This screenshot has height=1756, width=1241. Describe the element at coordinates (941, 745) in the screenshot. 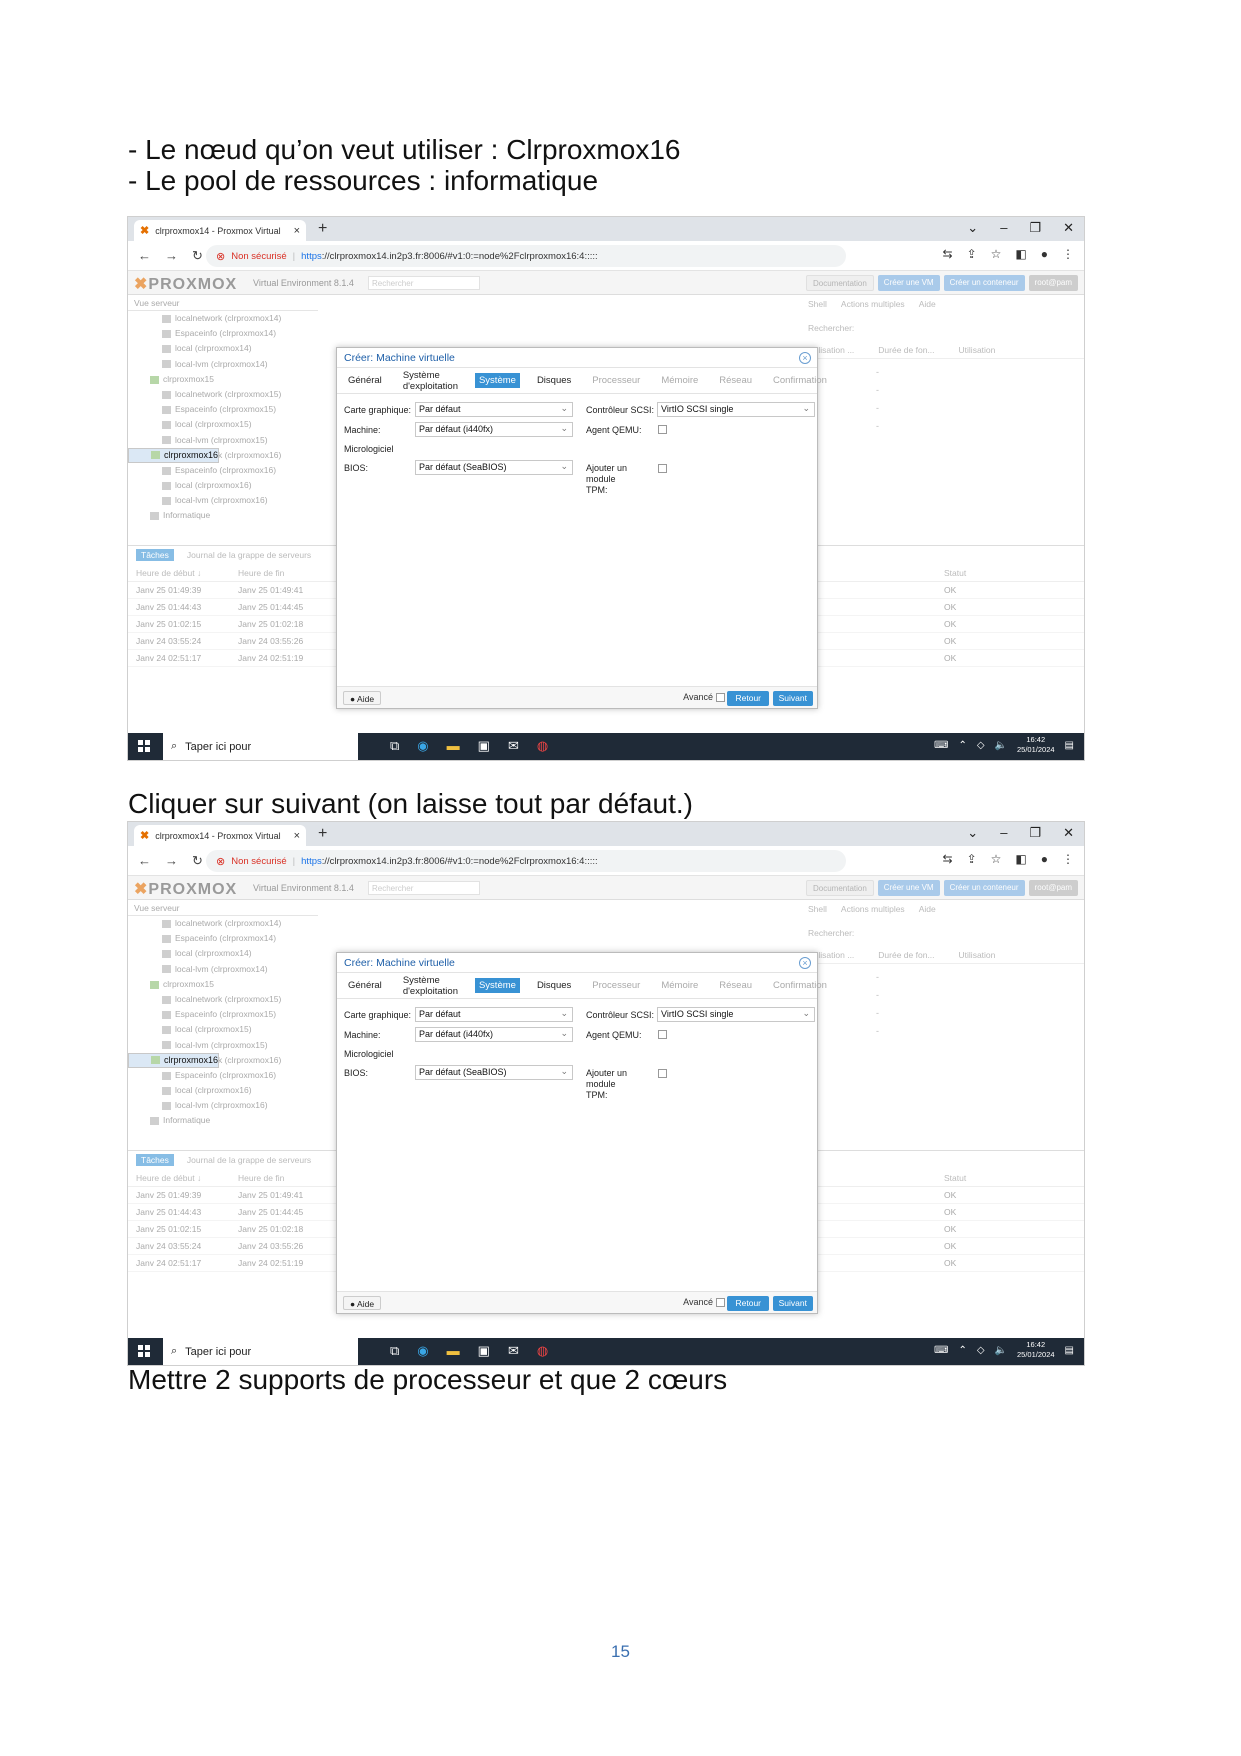

I see `keyboard-icon: ⌨` at that location.